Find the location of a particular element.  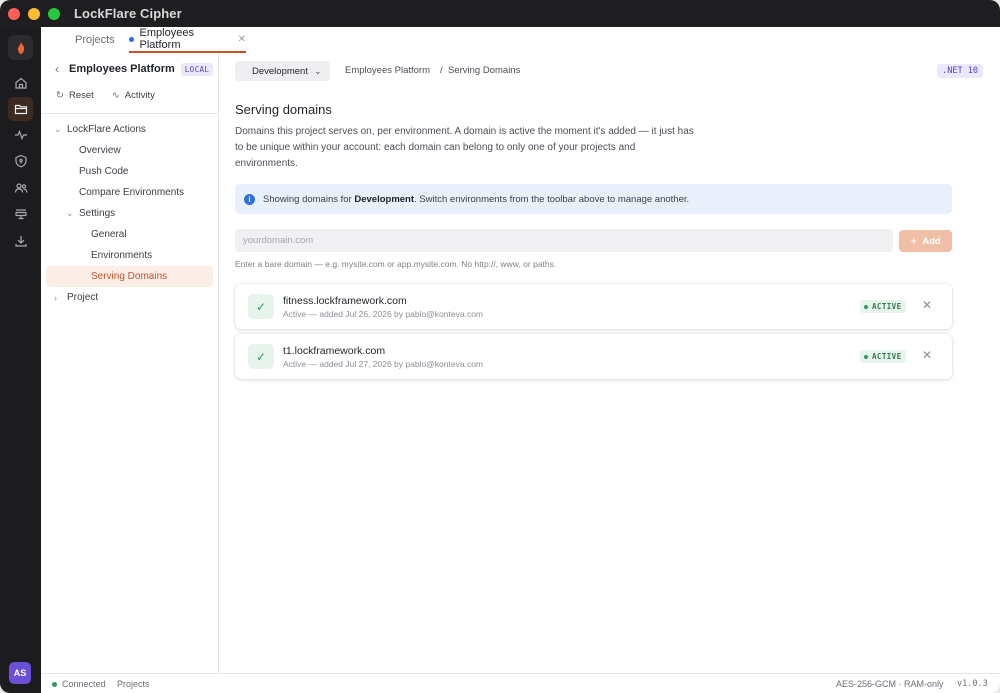

plus-icon: + is located at coordinates (914, 241).